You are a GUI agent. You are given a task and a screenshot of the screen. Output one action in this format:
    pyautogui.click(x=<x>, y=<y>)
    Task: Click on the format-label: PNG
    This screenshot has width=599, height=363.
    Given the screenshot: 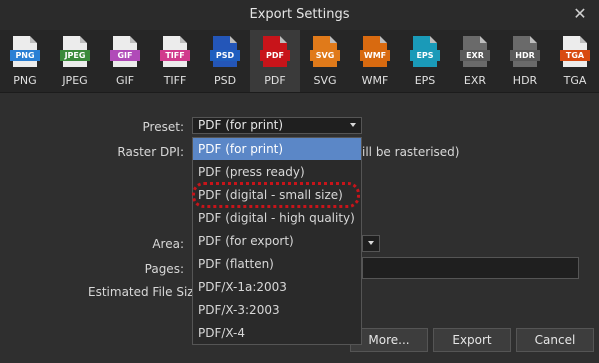 What is the action you would take?
    pyautogui.click(x=25, y=80)
    